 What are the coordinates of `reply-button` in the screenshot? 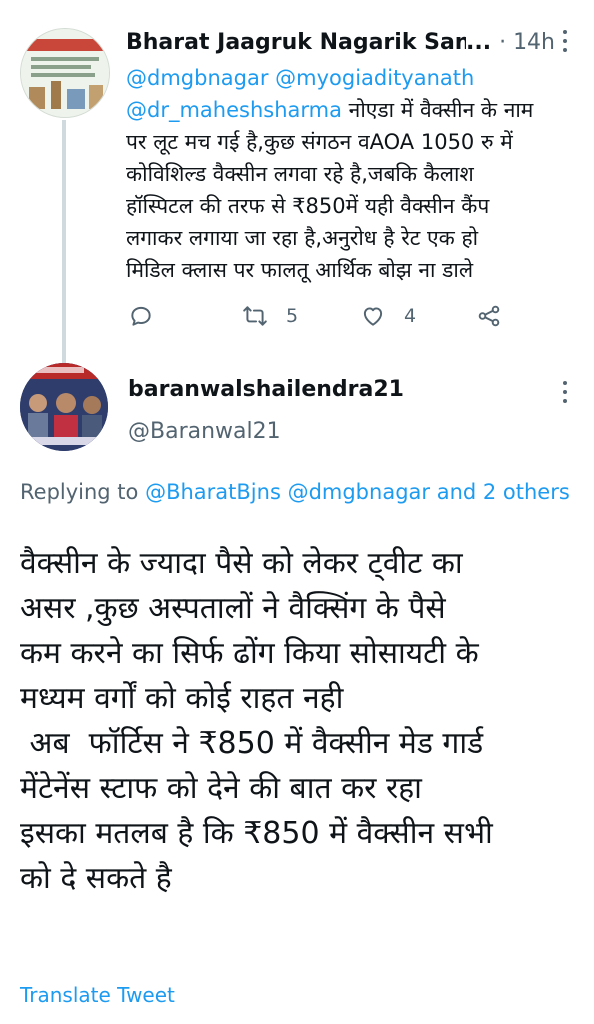 It's located at (141, 316).